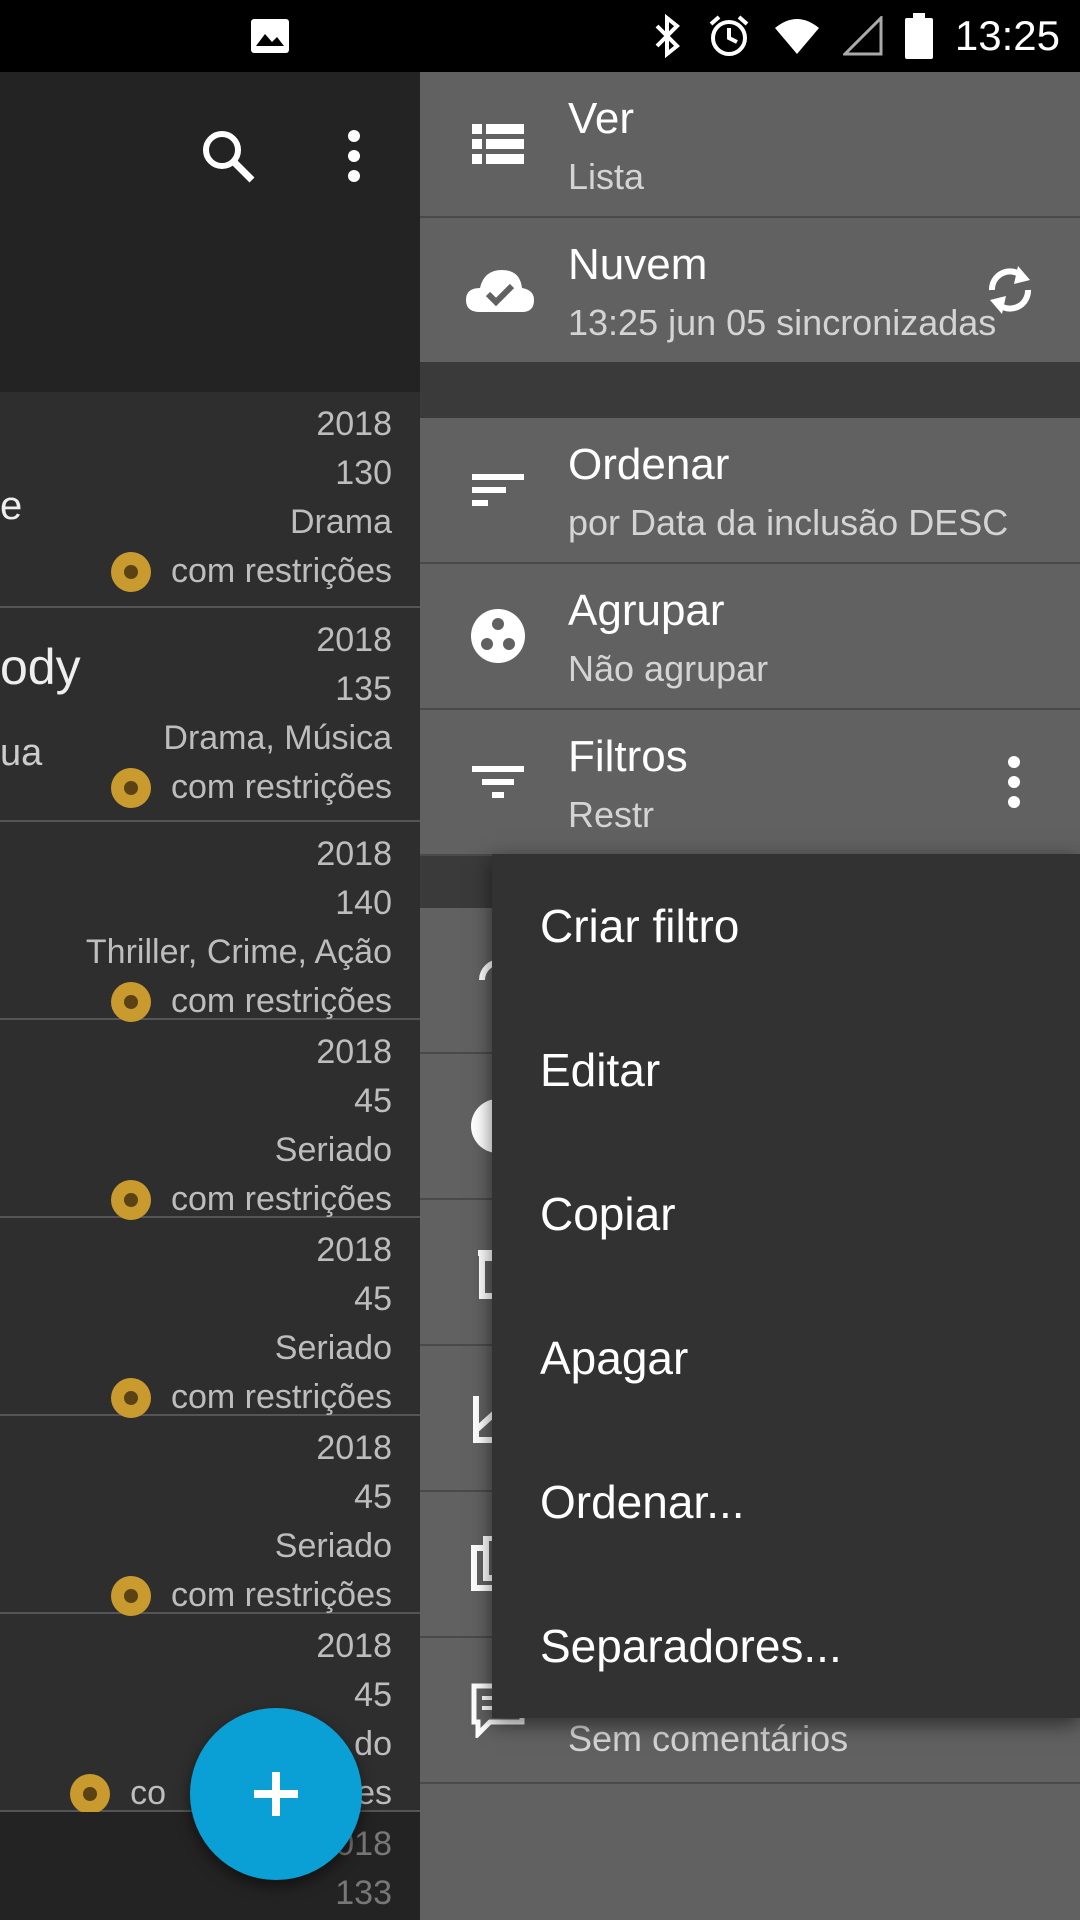 Image resolution: width=1080 pixels, height=1920 pixels. What do you see at coordinates (148, 1793) in the screenshot?
I see `list-item-rating-prefix: co` at bounding box center [148, 1793].